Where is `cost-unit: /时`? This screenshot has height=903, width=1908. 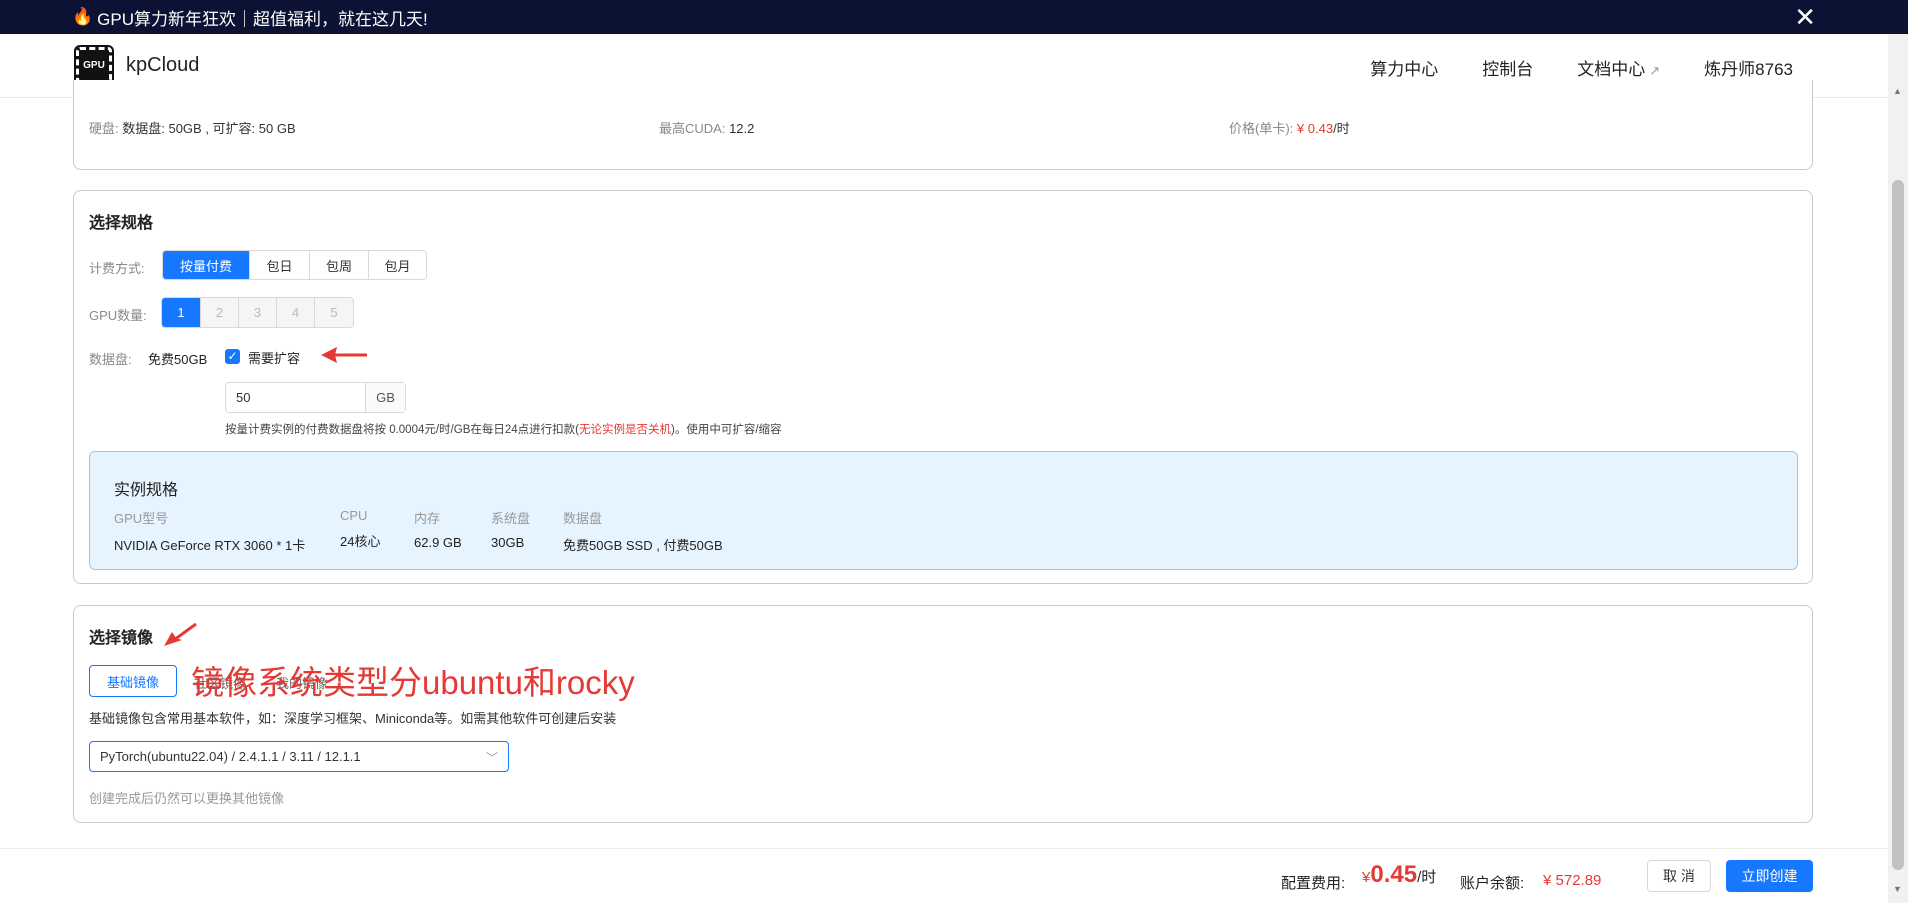 cost-unit: /时 is located at coordinates (1427, 877).